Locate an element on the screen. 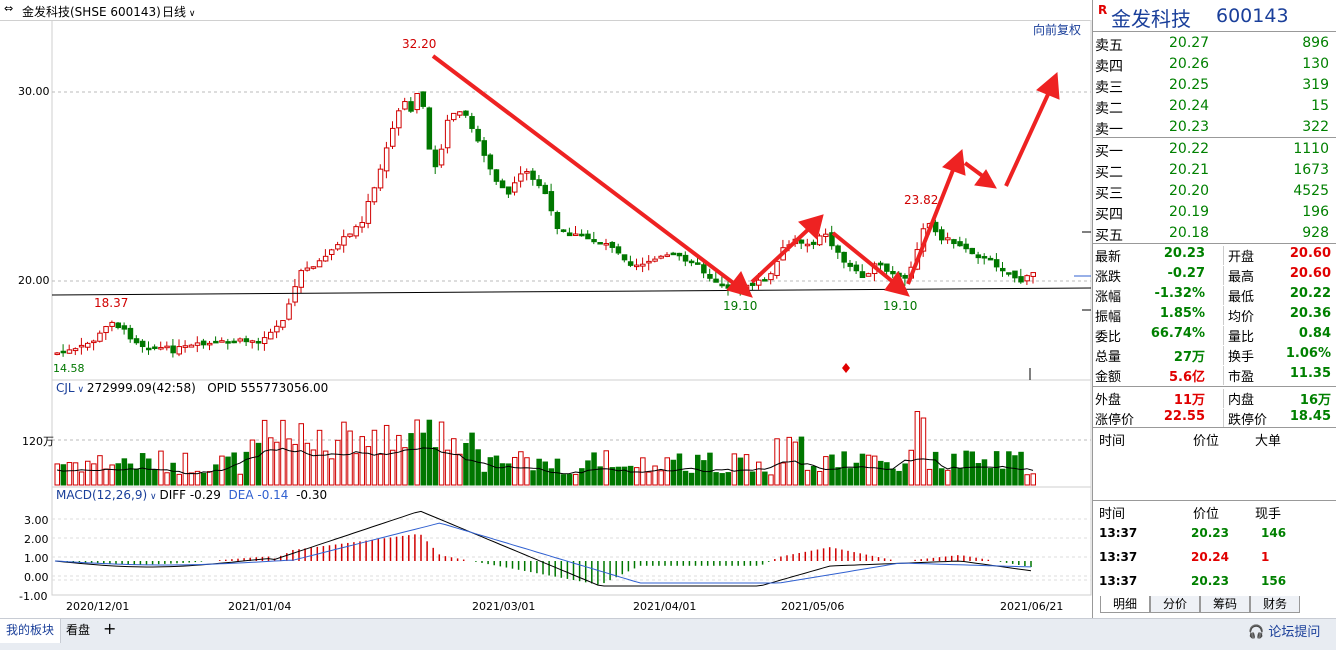 This screenshot has width=1336, height=650. tab-chips: 筹码 is located at coordinates (1225, 604).